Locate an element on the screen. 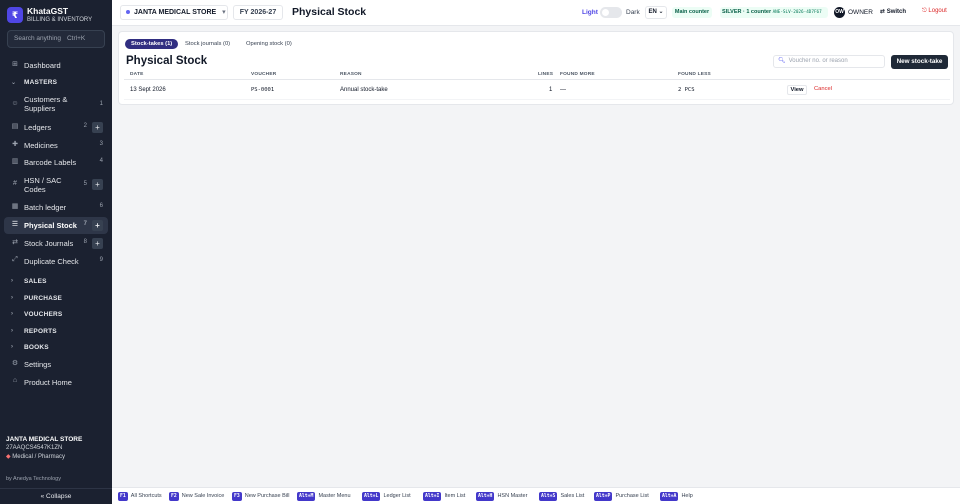  sidebar-item-medicines: ✚ Medicines 3 is located at coordinates (56, 145).